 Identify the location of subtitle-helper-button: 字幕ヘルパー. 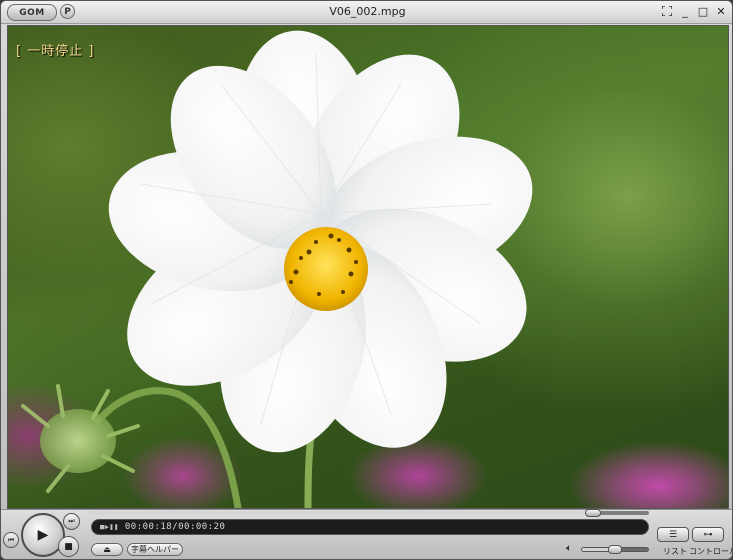
(155, 549).